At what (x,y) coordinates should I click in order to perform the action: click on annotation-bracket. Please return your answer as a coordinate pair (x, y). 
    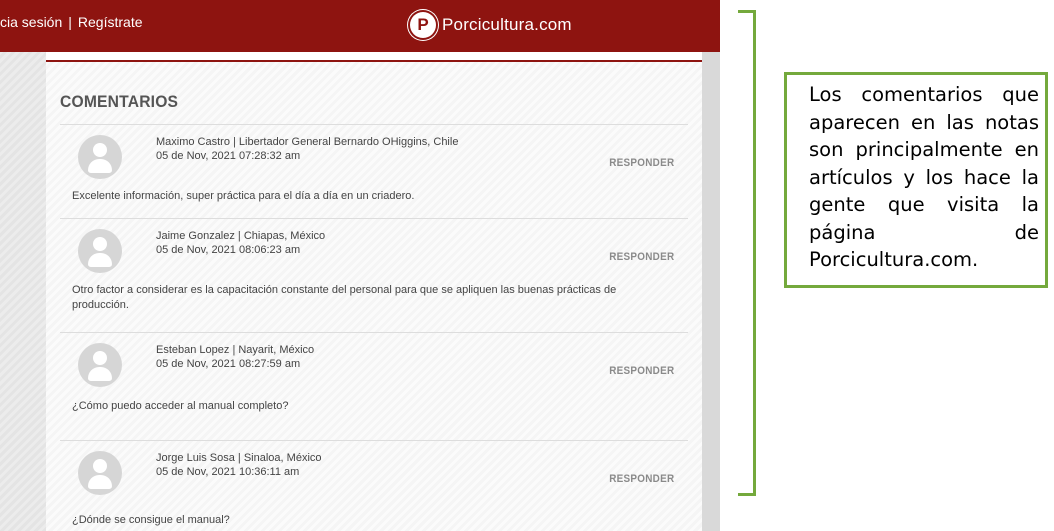
    Looking at the image, I should click on (747, 253).